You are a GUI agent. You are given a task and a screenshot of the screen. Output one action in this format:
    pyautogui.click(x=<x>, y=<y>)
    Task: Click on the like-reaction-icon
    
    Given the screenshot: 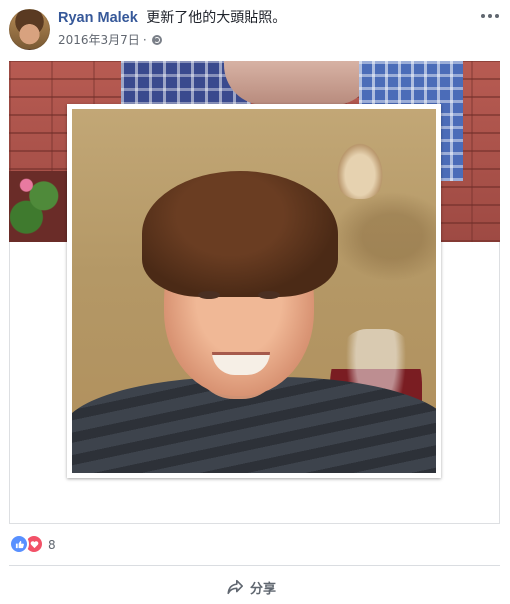 What is the action you would take?
    pyautogui.click(x=19, y=544)
    